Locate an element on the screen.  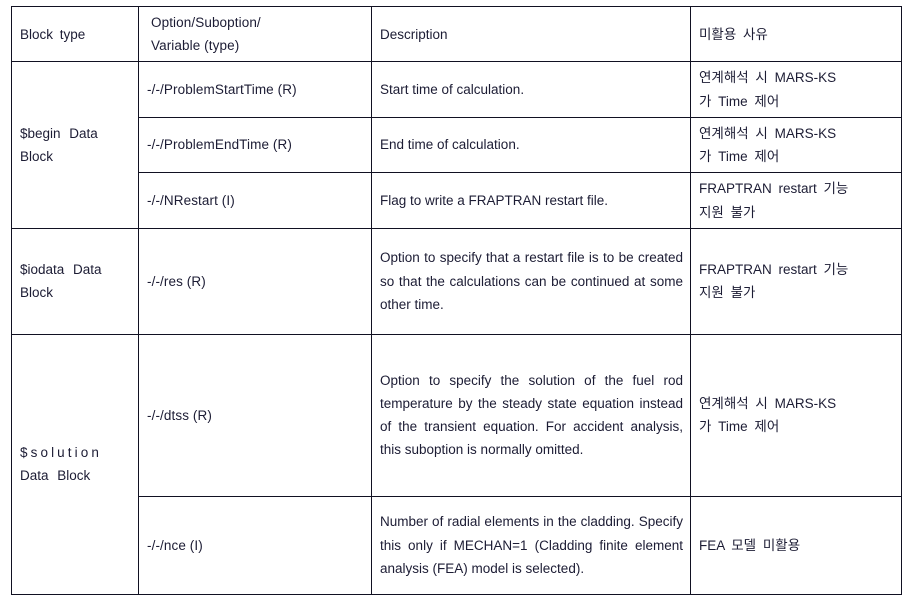
option-label: -/-/res (R) is located at coordinates (176, 281).